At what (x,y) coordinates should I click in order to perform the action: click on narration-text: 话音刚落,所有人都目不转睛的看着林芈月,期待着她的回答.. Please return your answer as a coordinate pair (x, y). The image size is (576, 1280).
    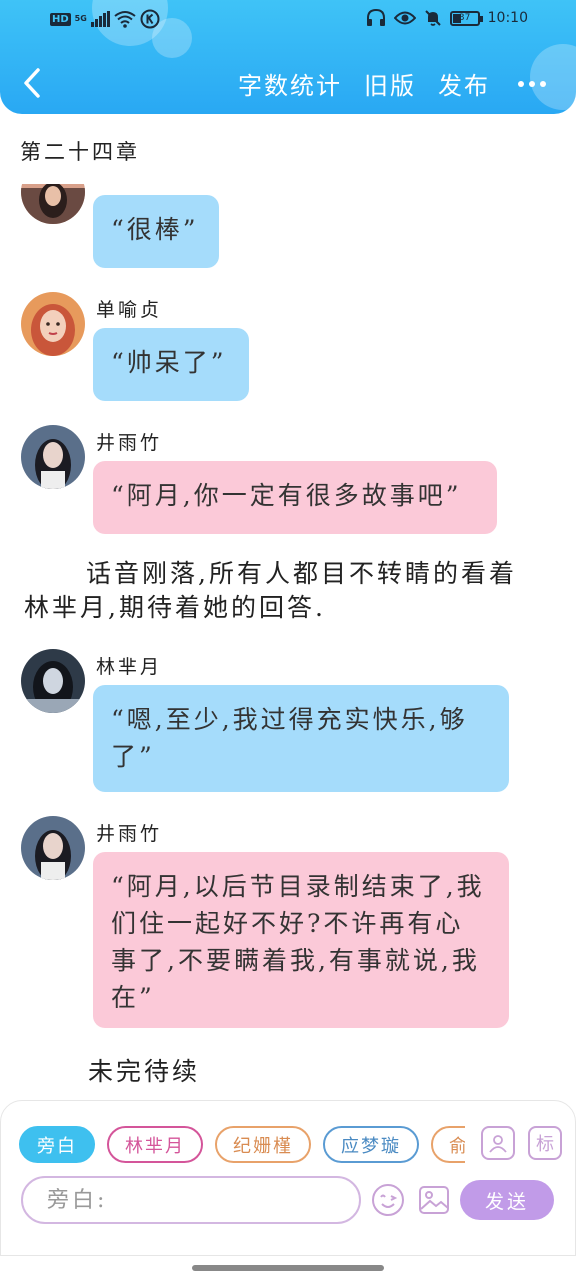
    Looking at the image, I should click on (270, 590).